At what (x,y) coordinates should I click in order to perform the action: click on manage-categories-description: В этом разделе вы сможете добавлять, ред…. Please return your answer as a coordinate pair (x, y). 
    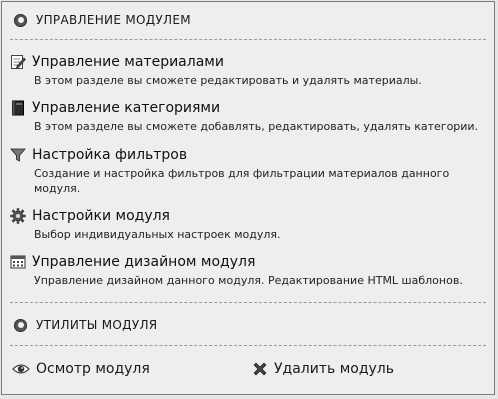
    Looking at the image, I should click on (256, 126).